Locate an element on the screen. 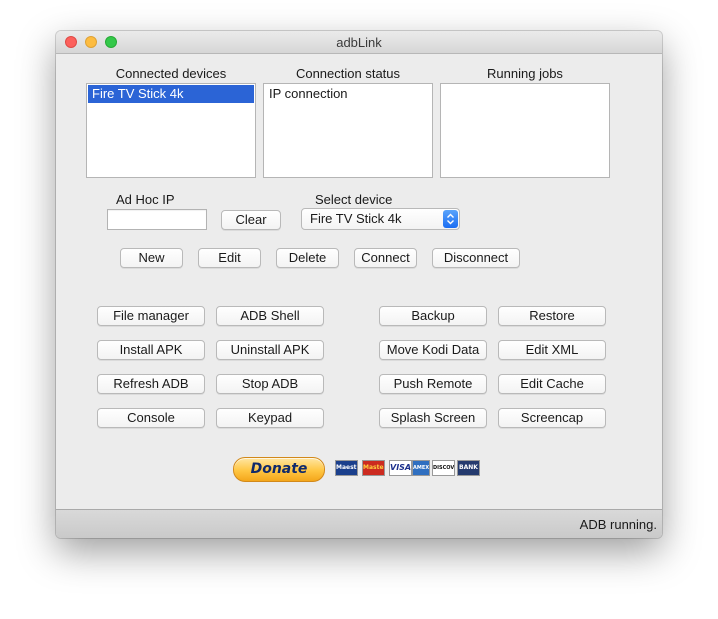 The width and height of the screenshot is (718, 619). visa-card-icon: VISA is located at coordinates (400, 468).